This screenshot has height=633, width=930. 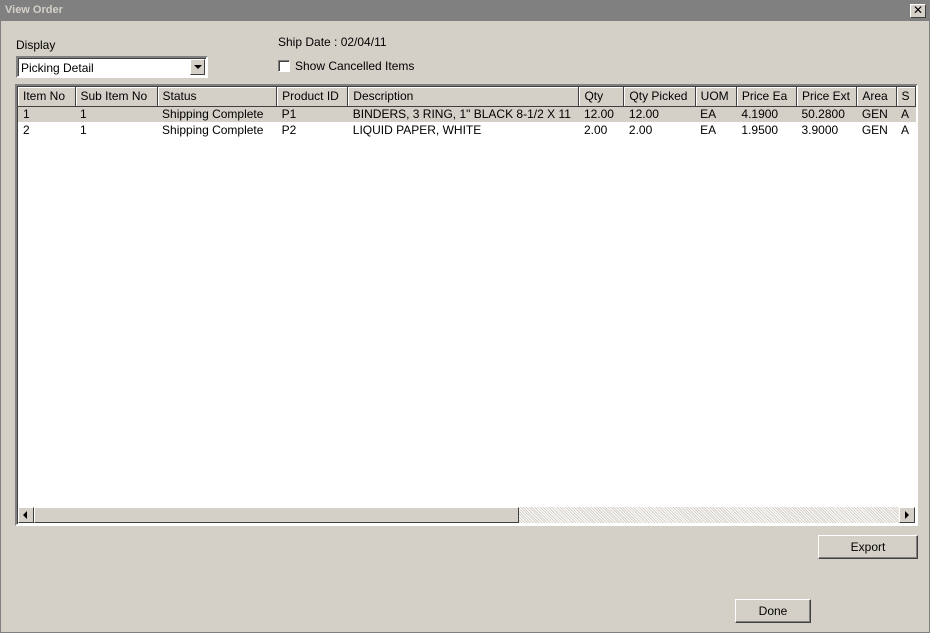 What do you see at coordinates (34, 10) in the screenshot?
I see `window-title: View Order` at bounding box center [34, 10].